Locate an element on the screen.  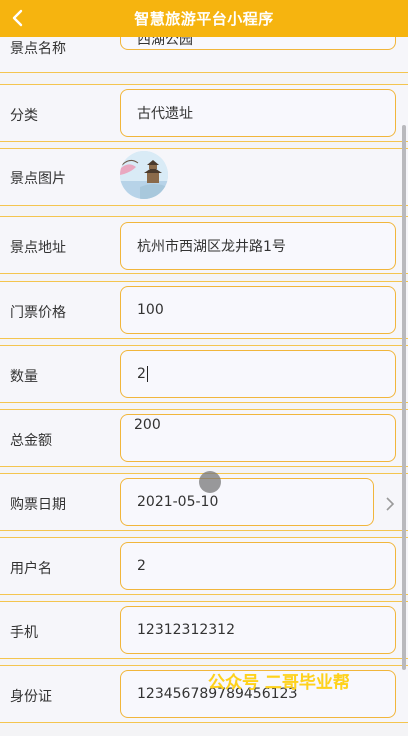
ticket-price-field: 100 is located at coordinates (258, 310).